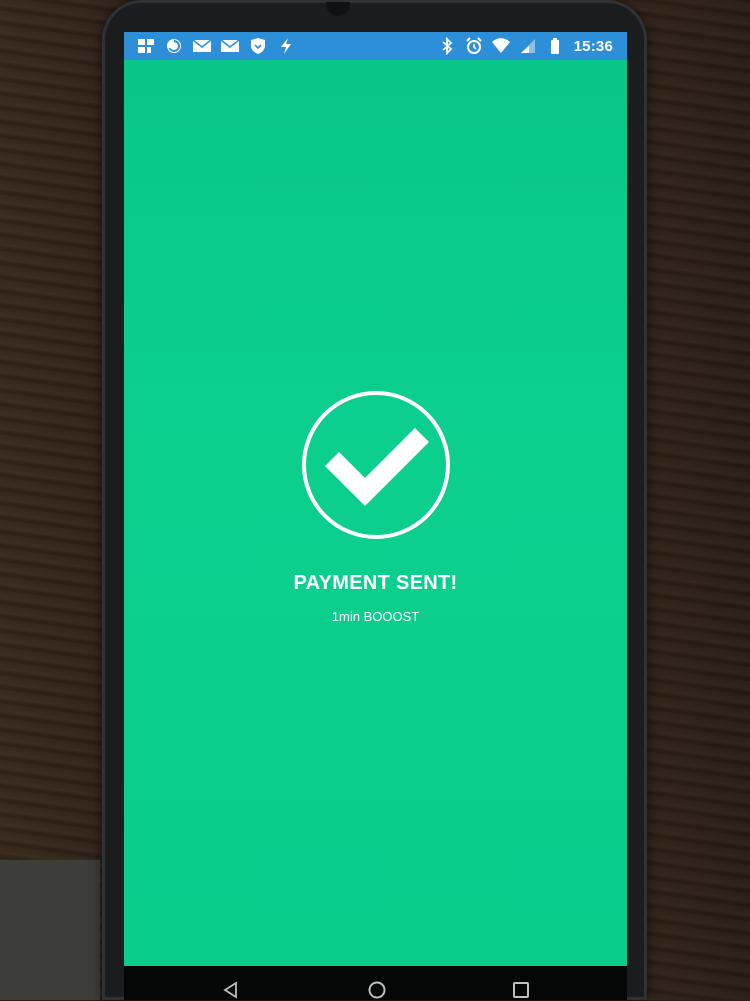 The width and height of the screenshot is (750, 1001). Describe the element at coordinates (375, 616) in the screenshot. I see `payment-description: 1min BOOOST` at that location.